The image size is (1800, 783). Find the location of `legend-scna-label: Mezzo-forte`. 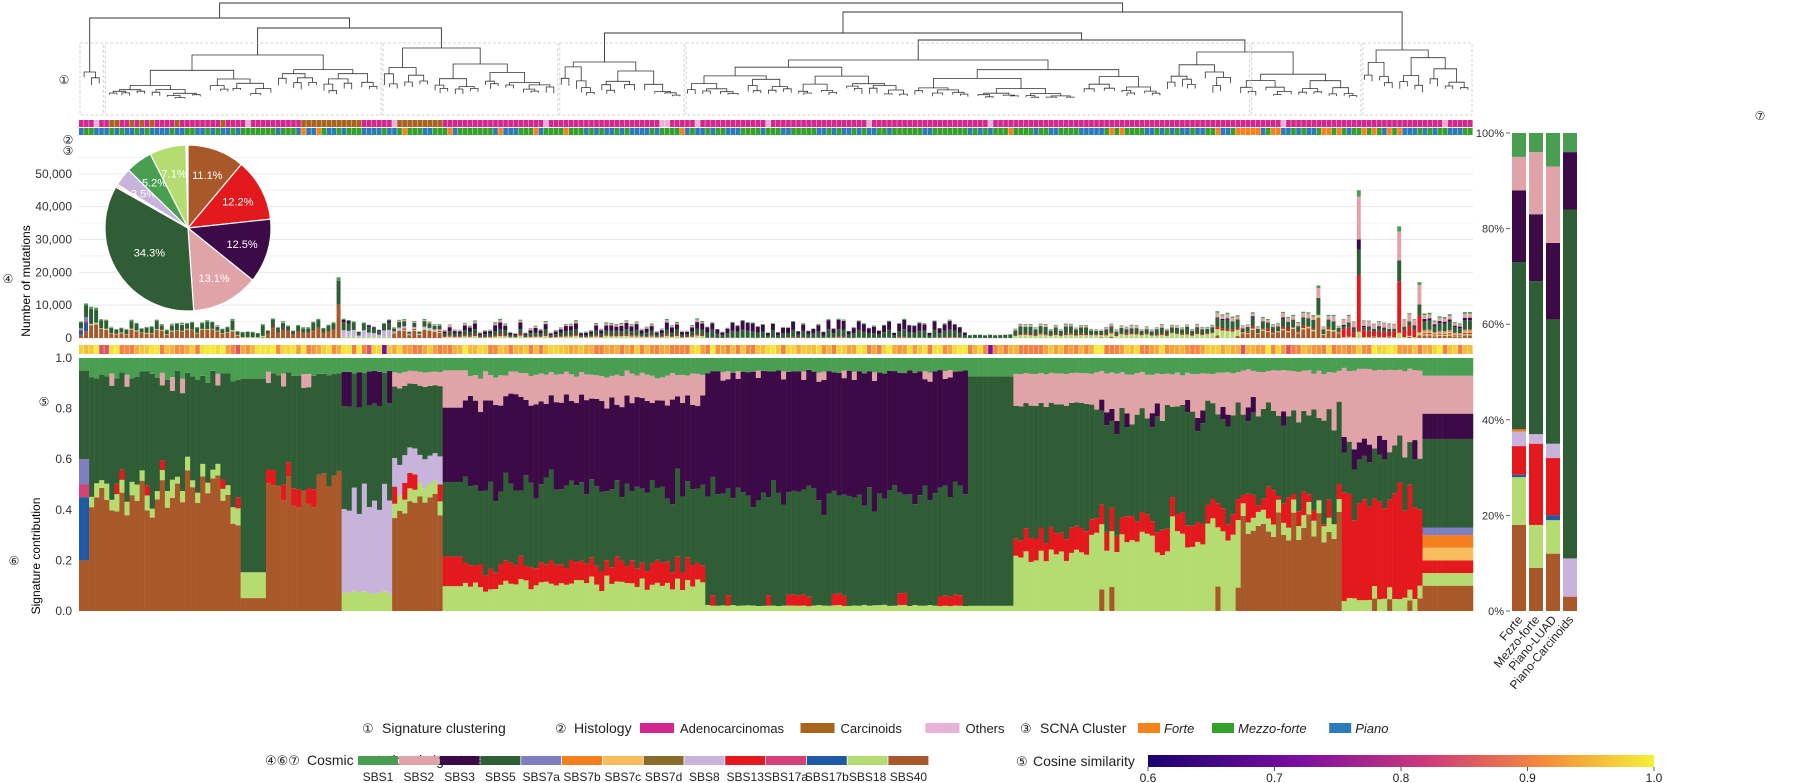

legend-scna-label: Mezzo-forte is located at coordinates (1272, 728).